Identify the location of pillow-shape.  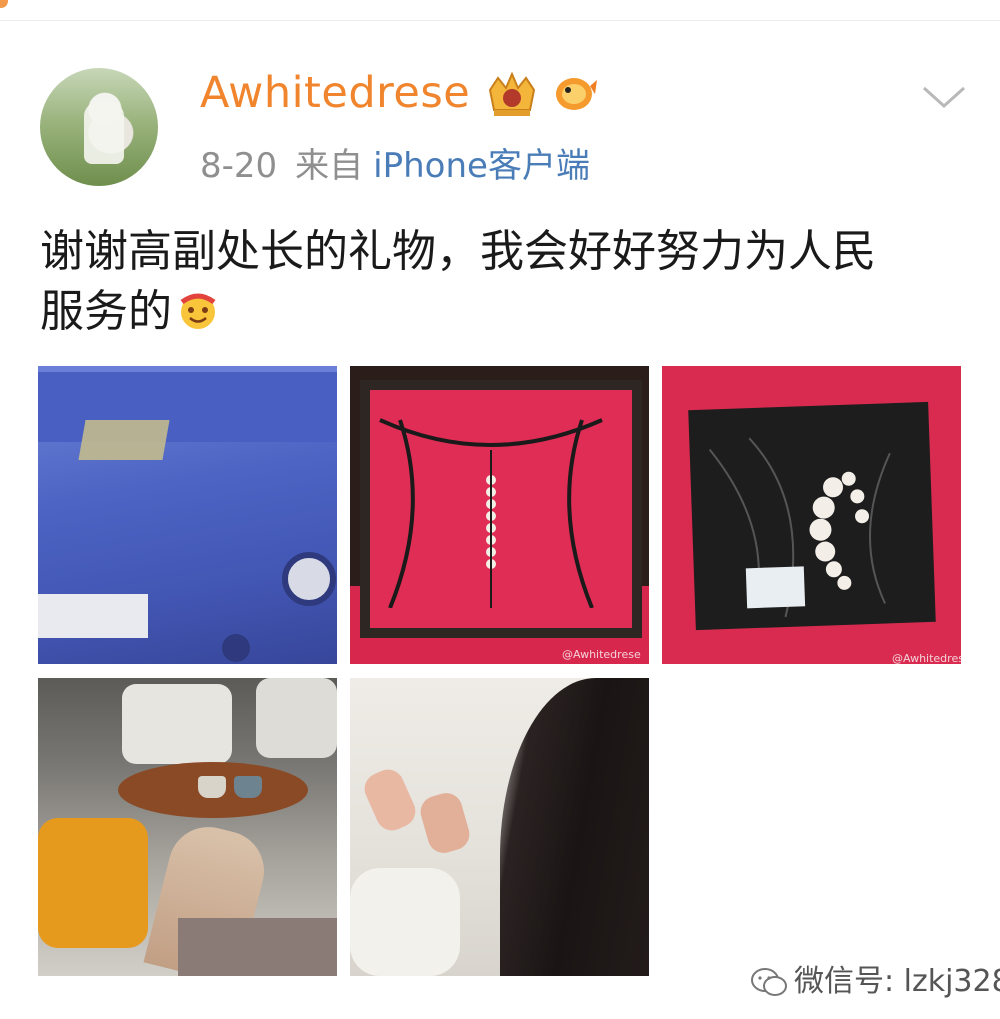
(405, 922).